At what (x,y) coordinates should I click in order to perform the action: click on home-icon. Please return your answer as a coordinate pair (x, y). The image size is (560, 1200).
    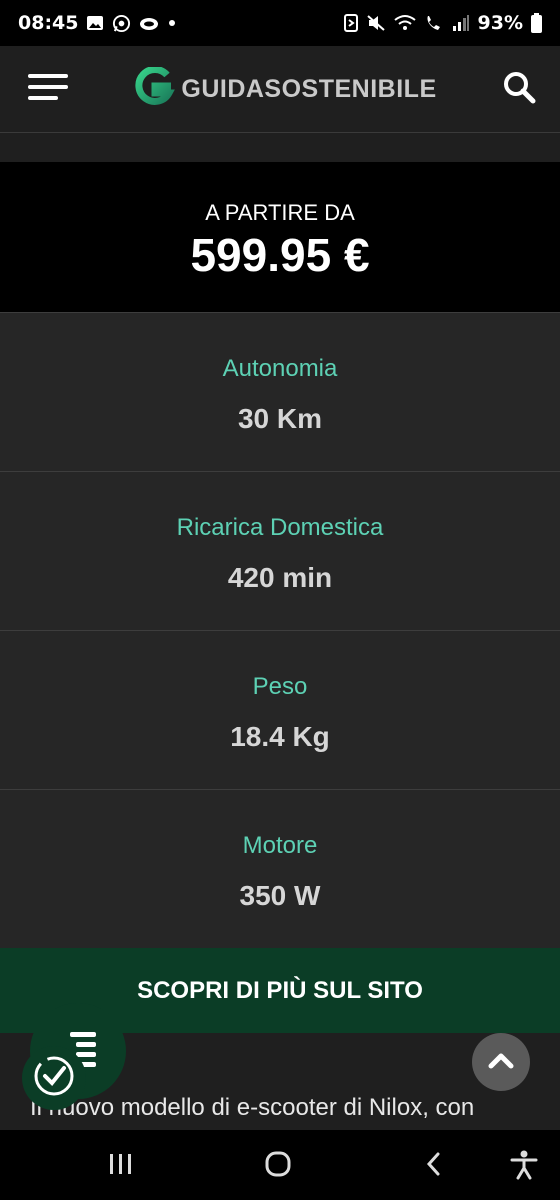
    Looking at the image, I should click on (278, 1164).